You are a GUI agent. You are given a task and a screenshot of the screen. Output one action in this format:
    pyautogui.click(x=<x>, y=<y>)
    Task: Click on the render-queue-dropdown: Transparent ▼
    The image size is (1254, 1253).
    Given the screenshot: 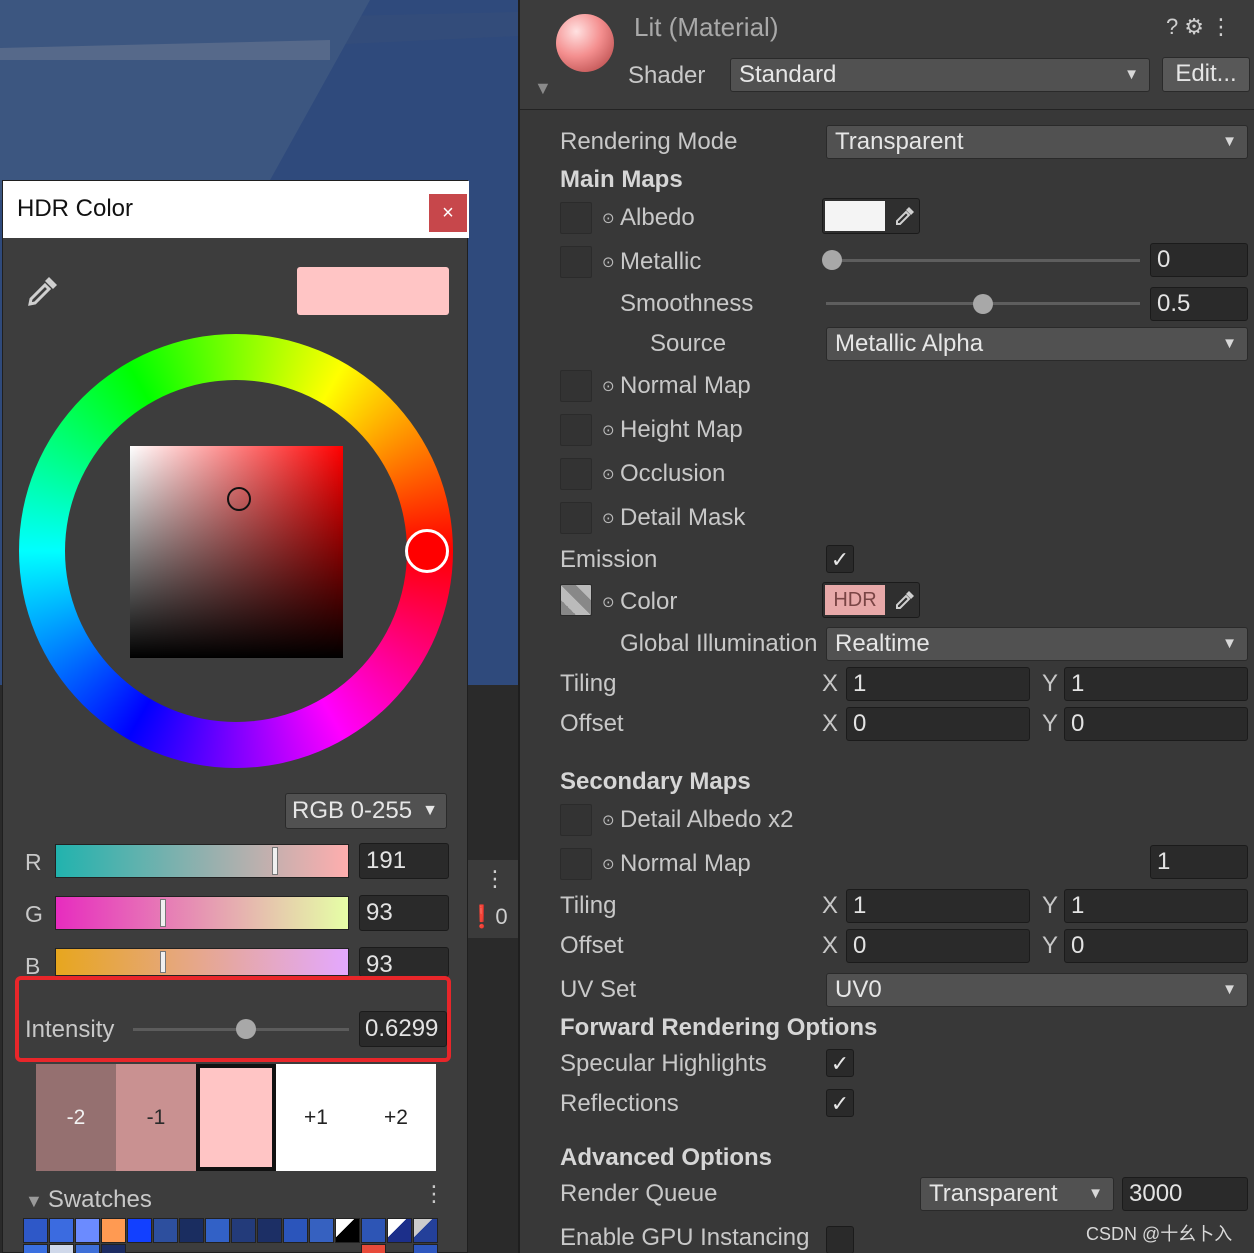 What is the action you would take?
    pyautogui.click(x=1017, y=1194)
    